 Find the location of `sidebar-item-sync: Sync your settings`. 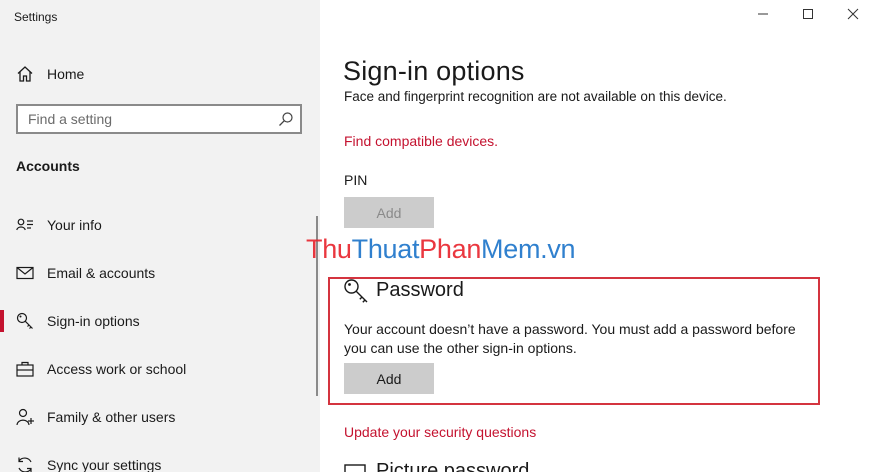

sidebar-item-sync: Sync your settings is located at coordinates (156, 458).